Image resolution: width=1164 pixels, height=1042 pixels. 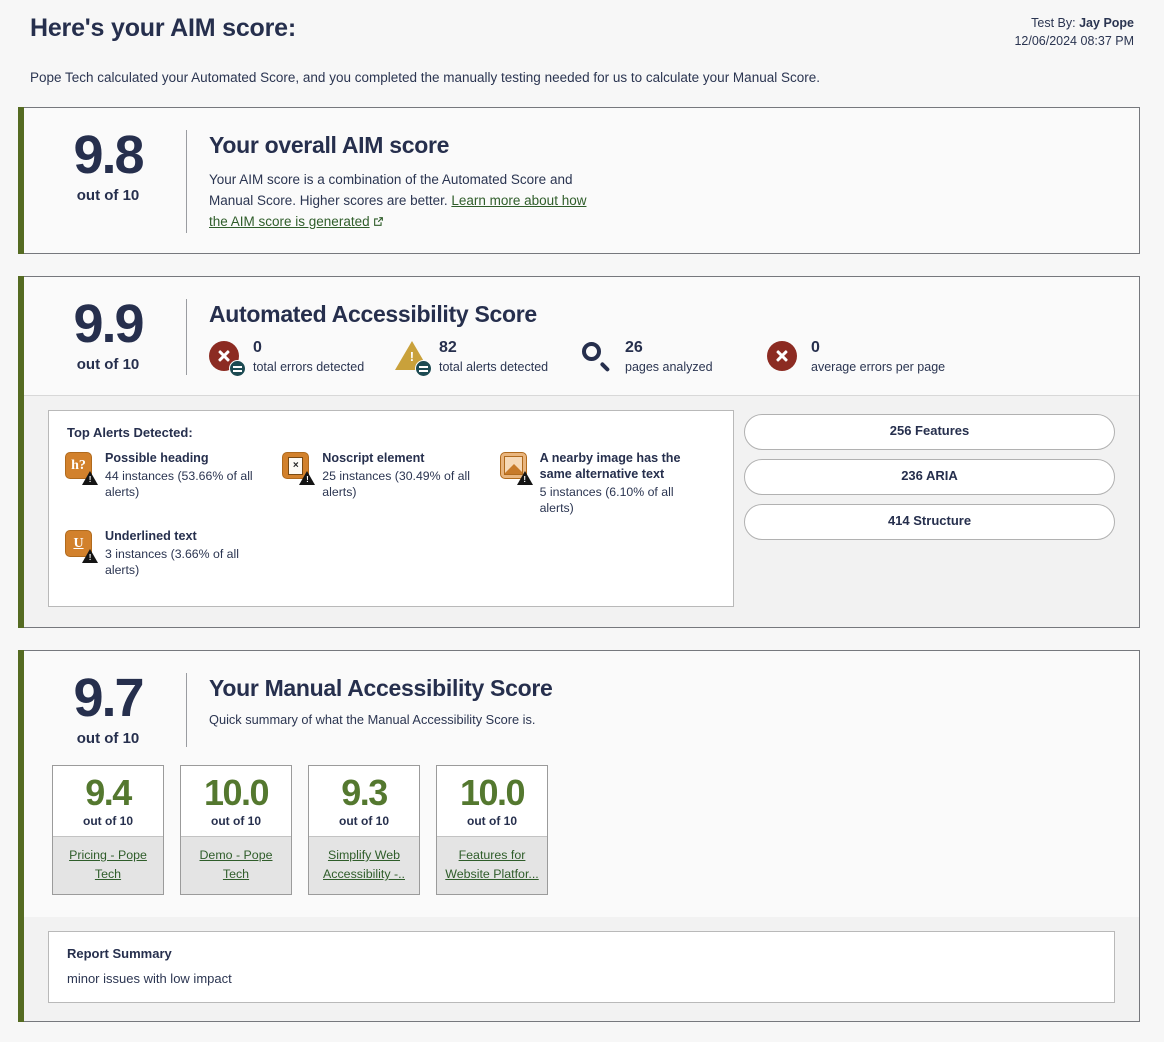 I want to click on pill-aria: 236 ARIA, so click(x=929, y=477).